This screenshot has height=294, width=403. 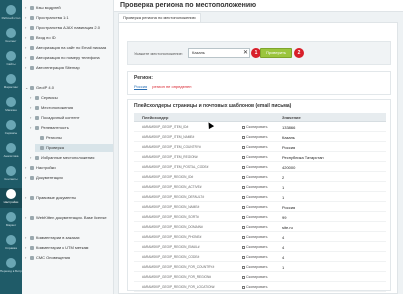 I want to click on sidebar-item: › Пространства 1:1, so click(x=69, y=18).